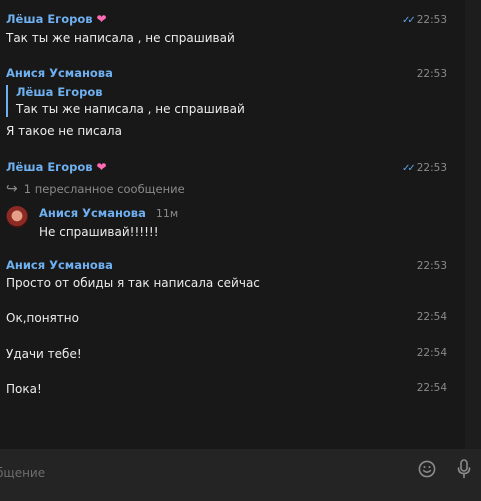 Image resolution: width=481 pixels, height=501 pixels. Describe the element at coordinates (230, 389) in the screenshot. I see `message: Пока! 22:54` at that location.